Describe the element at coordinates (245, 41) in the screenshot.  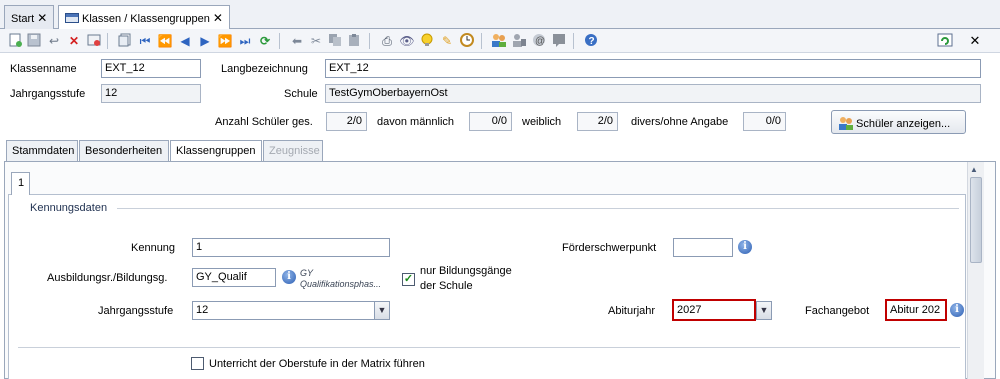
I see `last-record-icon: ⏭` at that location.